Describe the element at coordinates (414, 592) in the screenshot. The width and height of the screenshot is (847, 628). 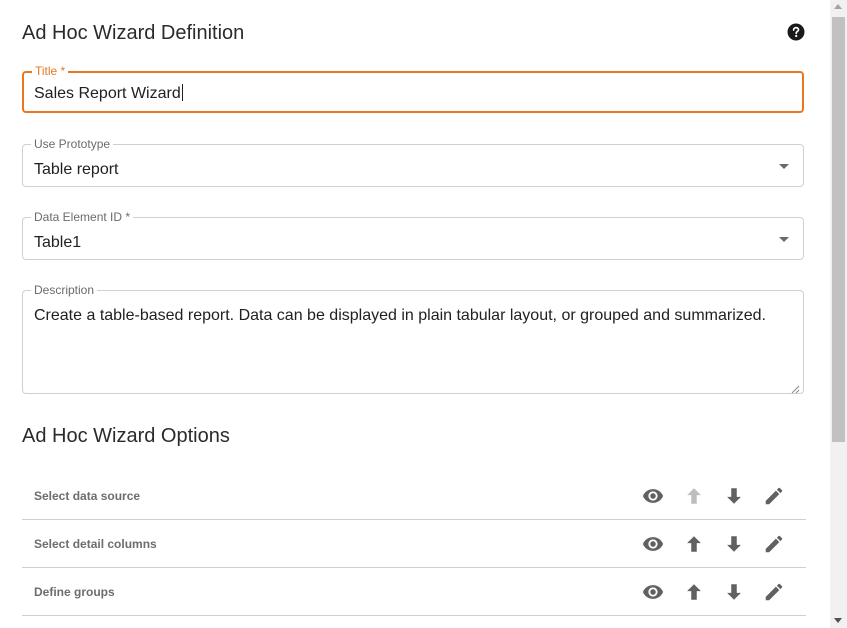
I see `option-row: Define groups` at that location.